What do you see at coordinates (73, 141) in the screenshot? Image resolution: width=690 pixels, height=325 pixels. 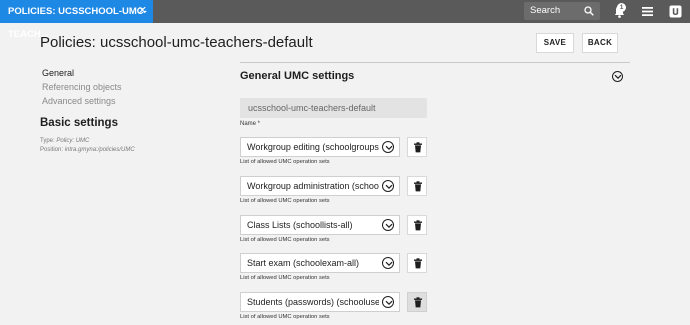 I see `type-value: Policy: UMC` at bounding box center [73, 141].